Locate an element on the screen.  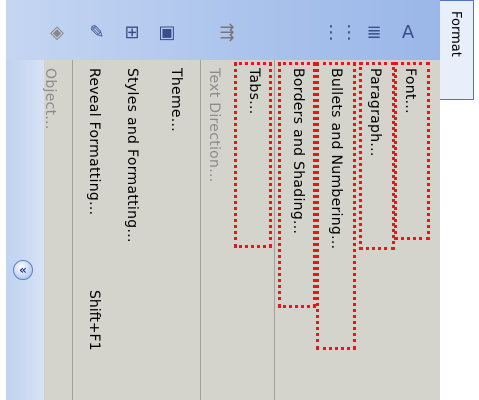
bullets-icon: ⋮⋮ is located at coordinates (340, 33).